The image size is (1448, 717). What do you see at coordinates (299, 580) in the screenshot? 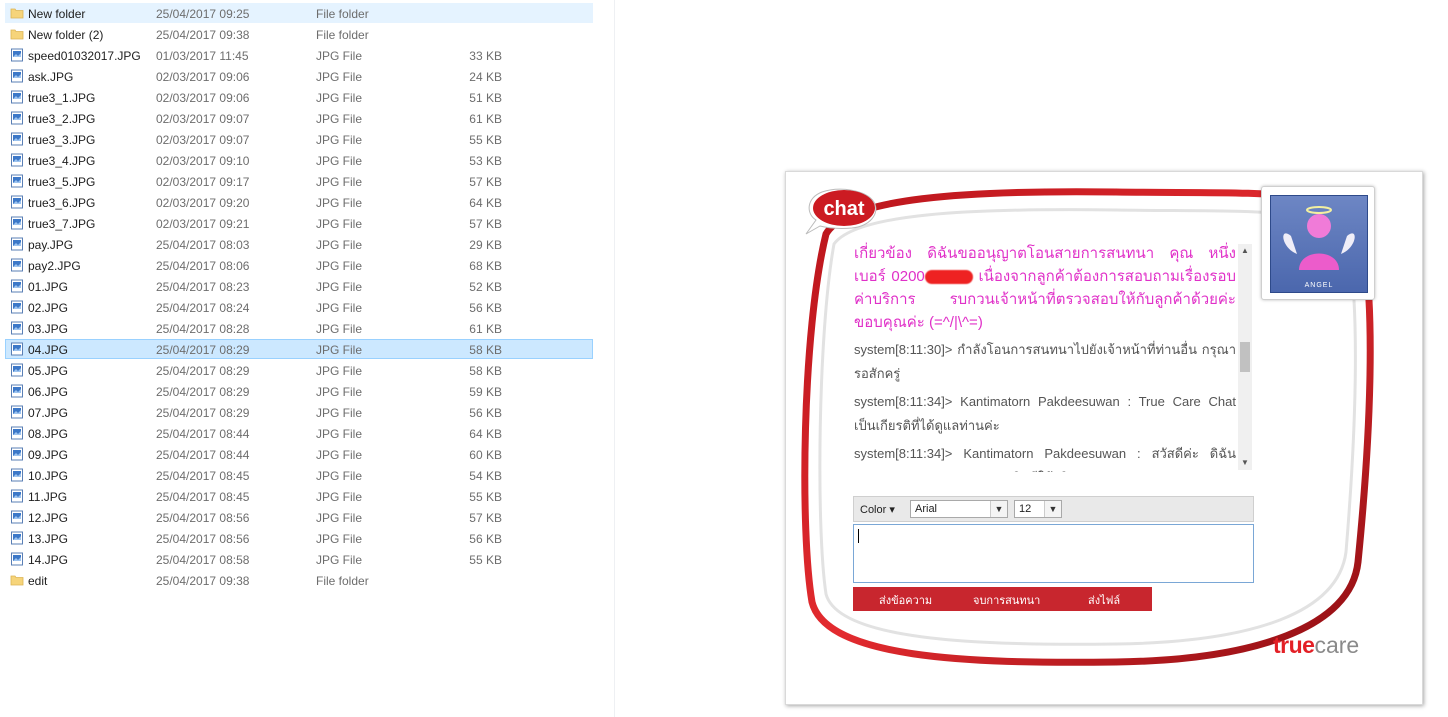
I see `file-row: edit 25/04/2017 09:38 File folder` at bounding box center [299, 580].